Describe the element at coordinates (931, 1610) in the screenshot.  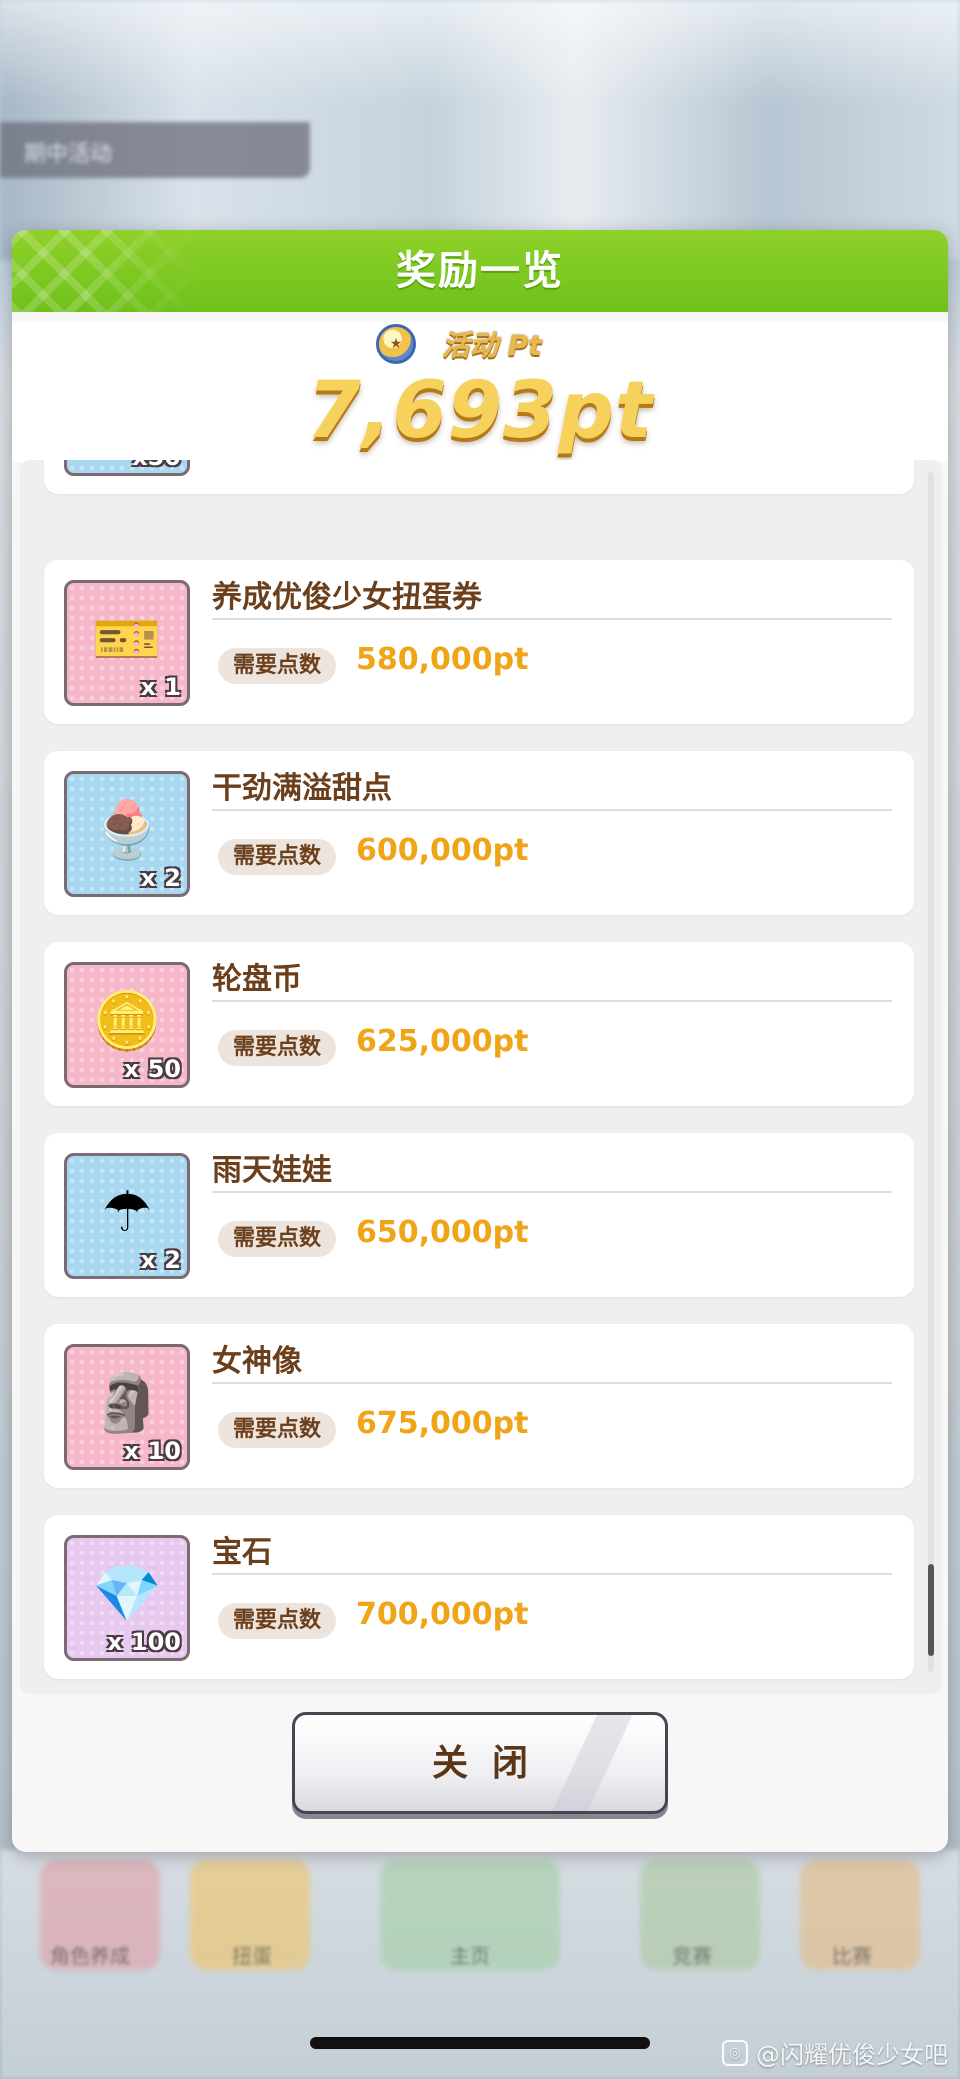
I see `scrollbar-thumb` at that location.